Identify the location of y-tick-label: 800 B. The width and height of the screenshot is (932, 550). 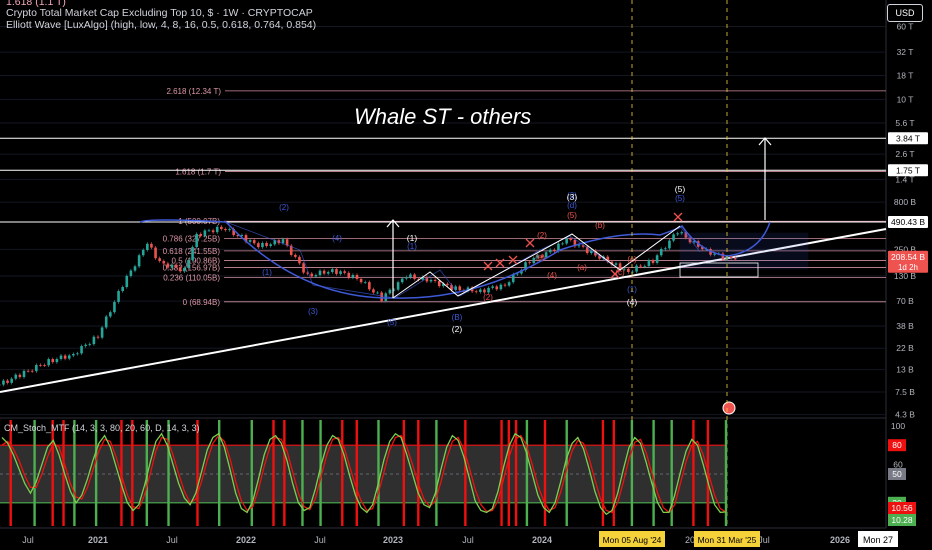
(905, 202).